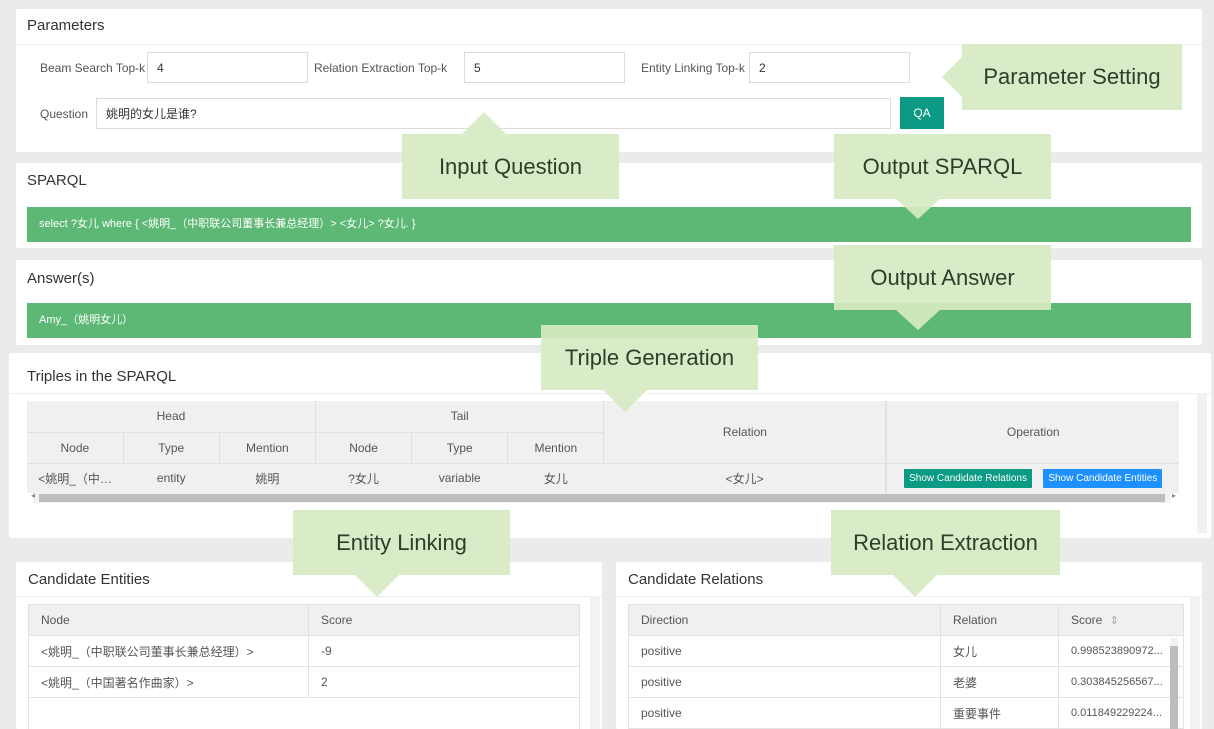 The height and width of the screenshot is (729, 1214). I want to click on scroll-right-arrow-icon: ▸, so click(1174, 495).